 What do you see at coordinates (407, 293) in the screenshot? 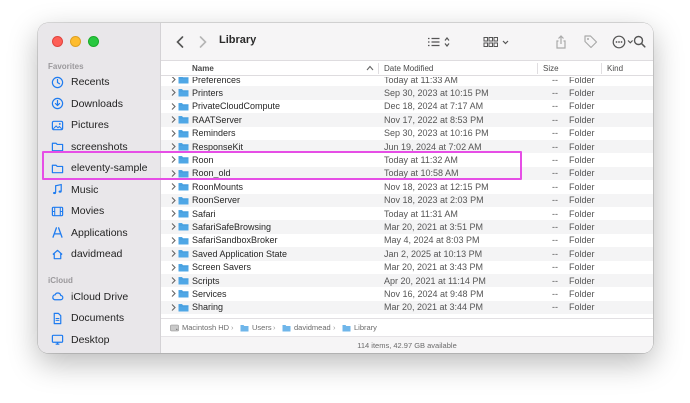
I see `table-row: Services Nov 16, 2024 at 9:48 PM -- Folder` at bounding box center [407, 293].